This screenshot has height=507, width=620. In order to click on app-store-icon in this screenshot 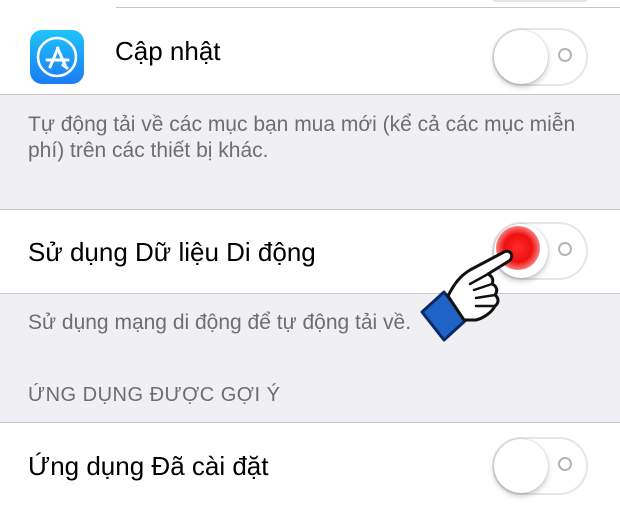, I will do `click(57, 57)`.